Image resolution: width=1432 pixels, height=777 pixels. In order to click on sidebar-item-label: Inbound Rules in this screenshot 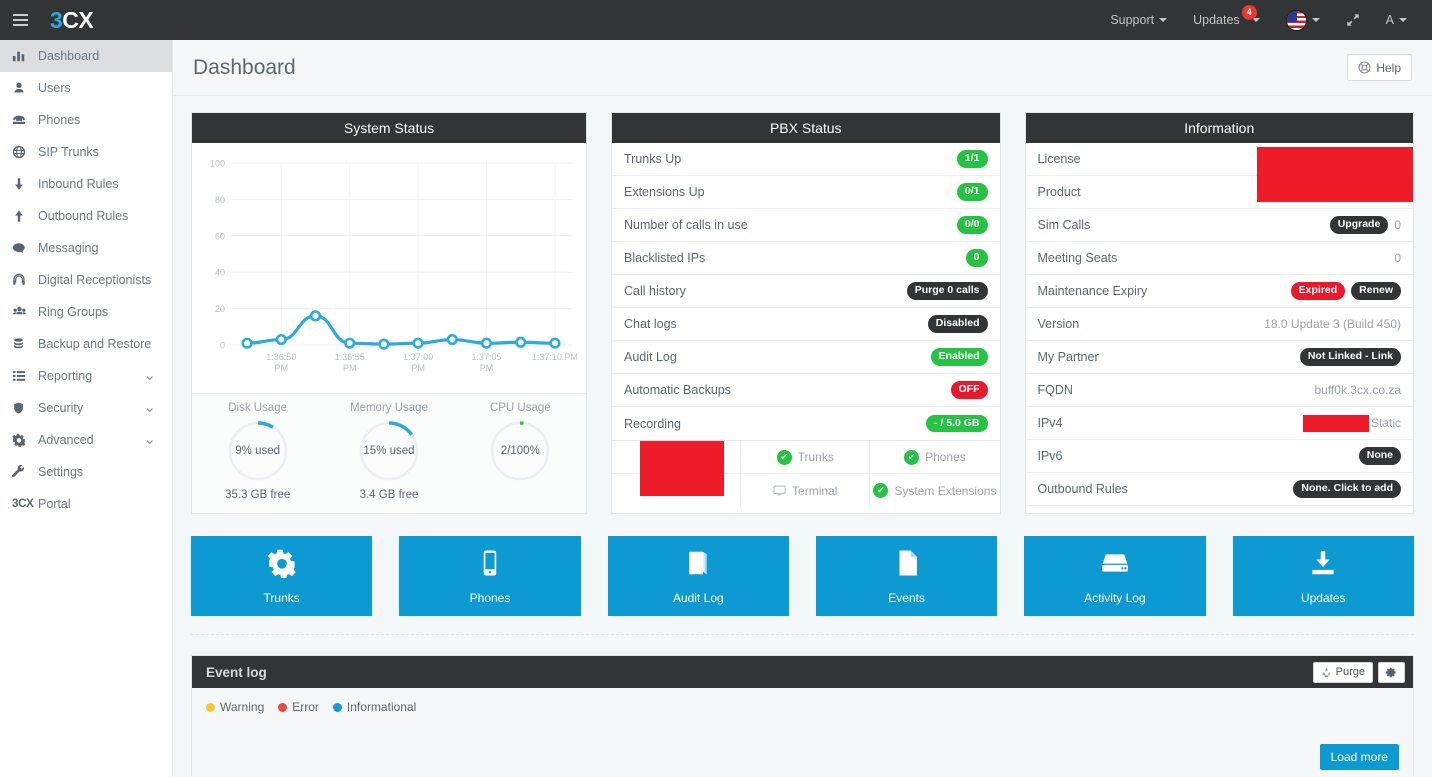, I will do `click(78, 184)`.